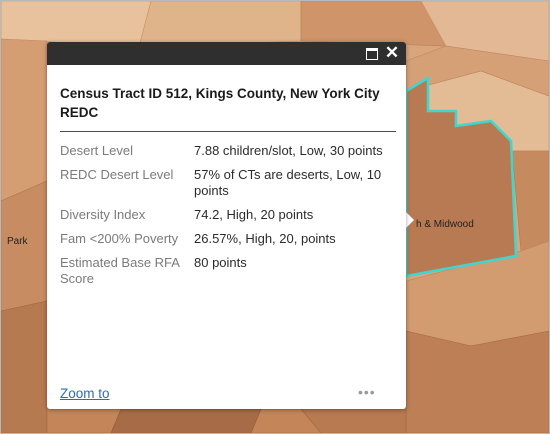 Image resolution: width=550 pixels, height=434 pixels. What do you see at coordinates (445, 224) in the screenshot?
I see `map-label-neighborhood: h & Midwood` at bounding box center [445, 224].